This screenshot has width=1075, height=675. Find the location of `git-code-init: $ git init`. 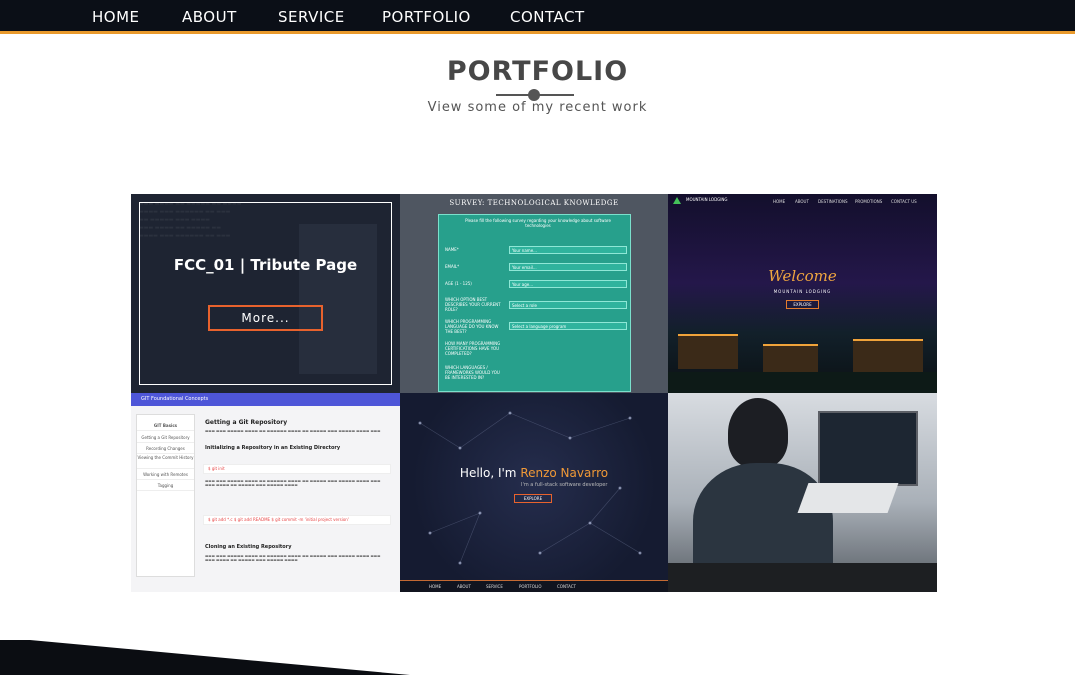

git-code-init: $ git init is located at coordinates (297, 469).